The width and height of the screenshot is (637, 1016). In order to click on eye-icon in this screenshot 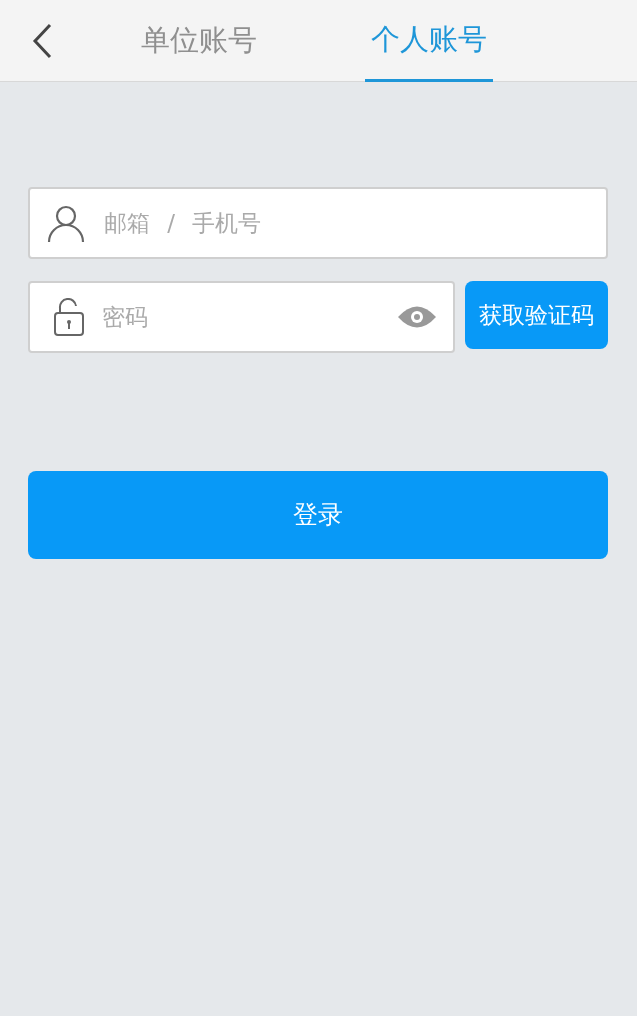, I will do `click(417, 317)`.